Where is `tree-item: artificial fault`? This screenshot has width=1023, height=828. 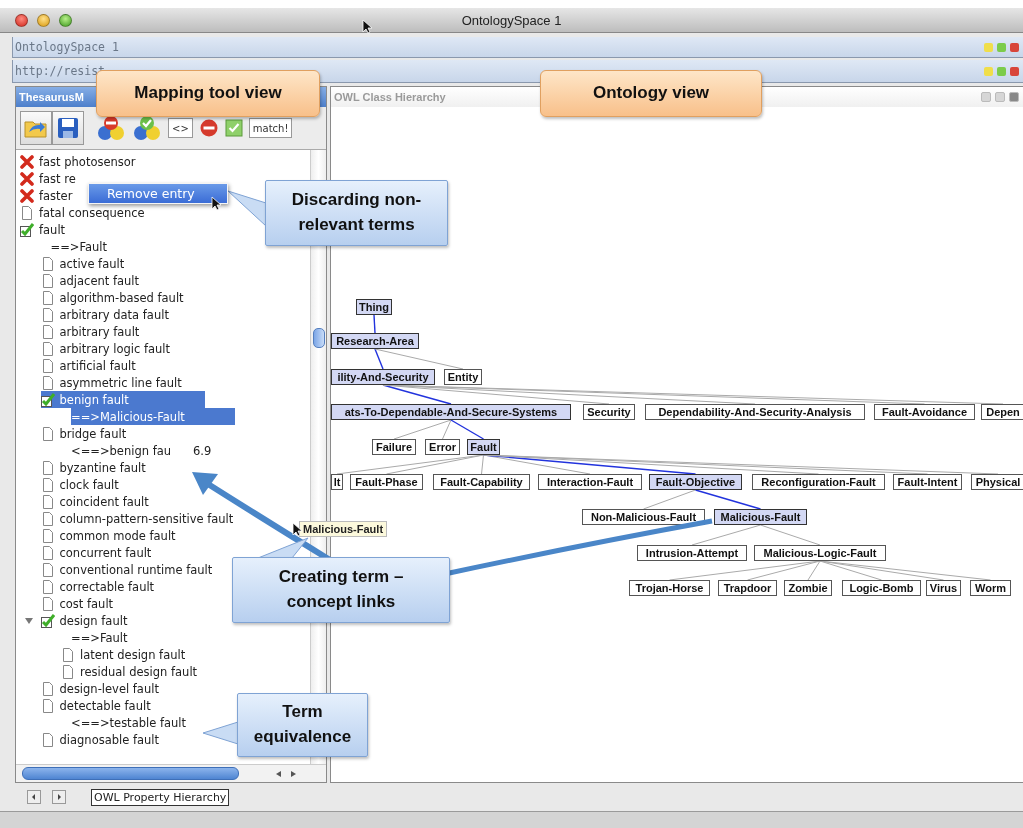 tree-item: artificial fault is located at coordinates (90, 365).